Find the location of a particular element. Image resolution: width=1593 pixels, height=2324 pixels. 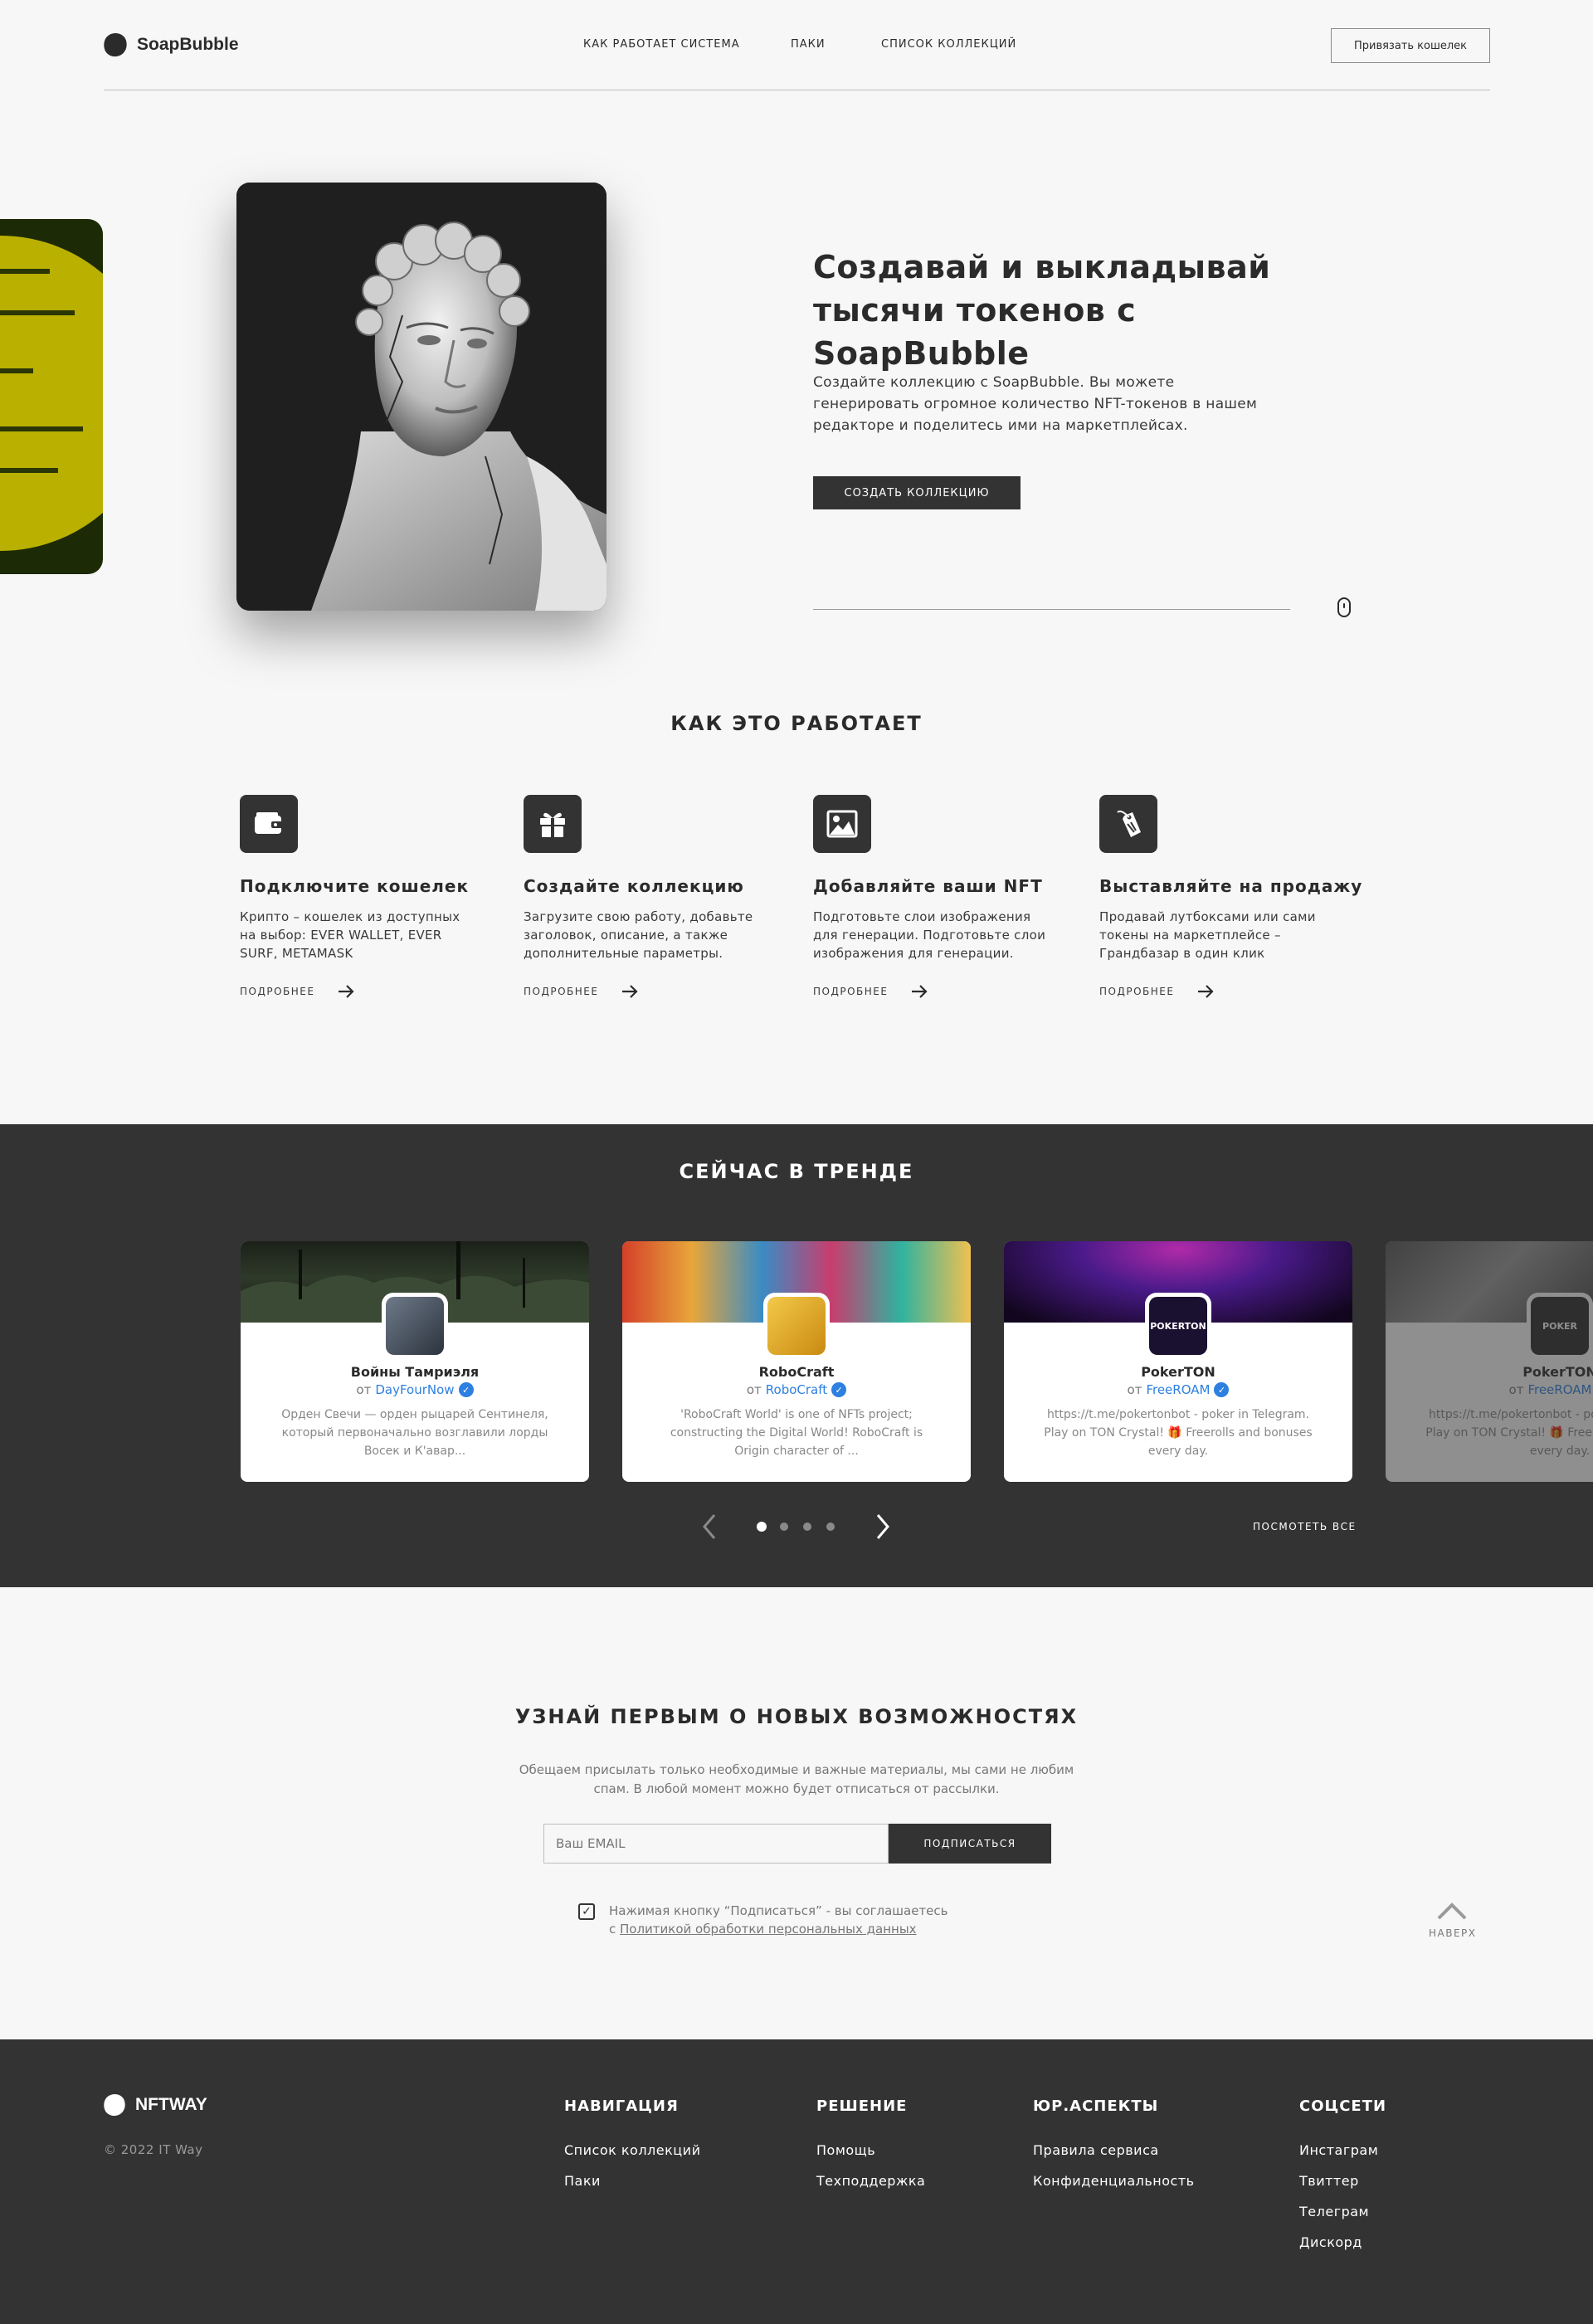

collection-name: RoboCraft is located at coordinates (796, 1372).